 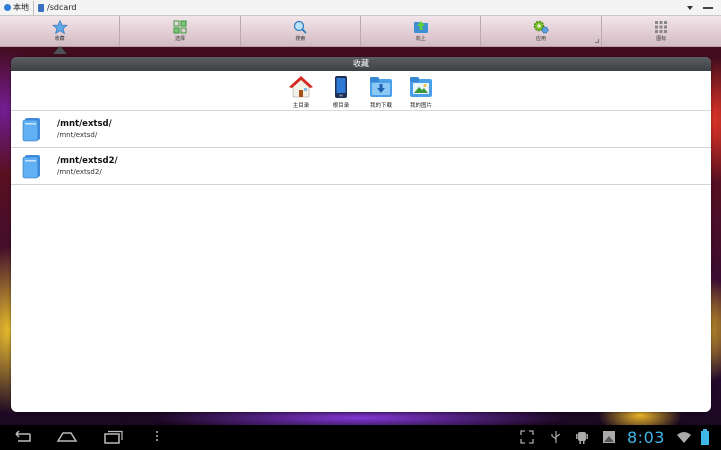 I want to click on grid-view-icon, so click(x=661, y=27).